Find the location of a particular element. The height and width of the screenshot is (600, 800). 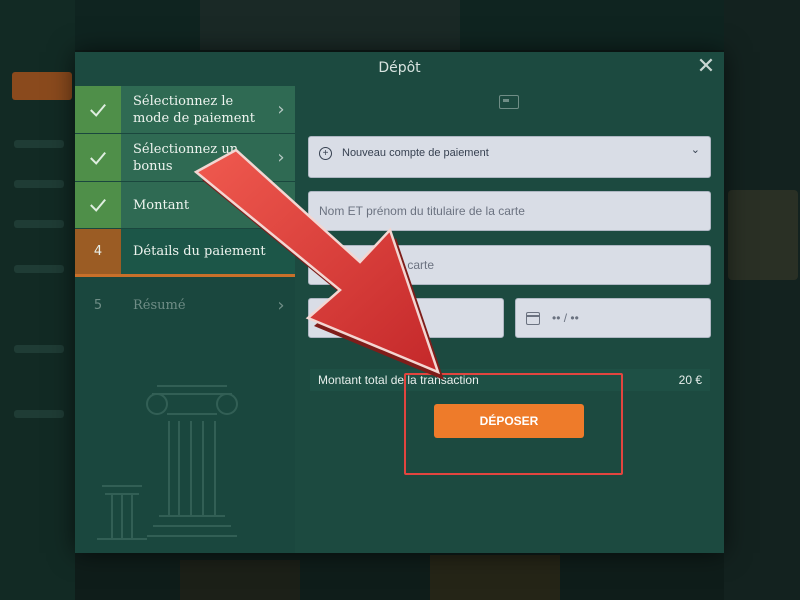

credit-card-icon is located at coordinates (509, 102).